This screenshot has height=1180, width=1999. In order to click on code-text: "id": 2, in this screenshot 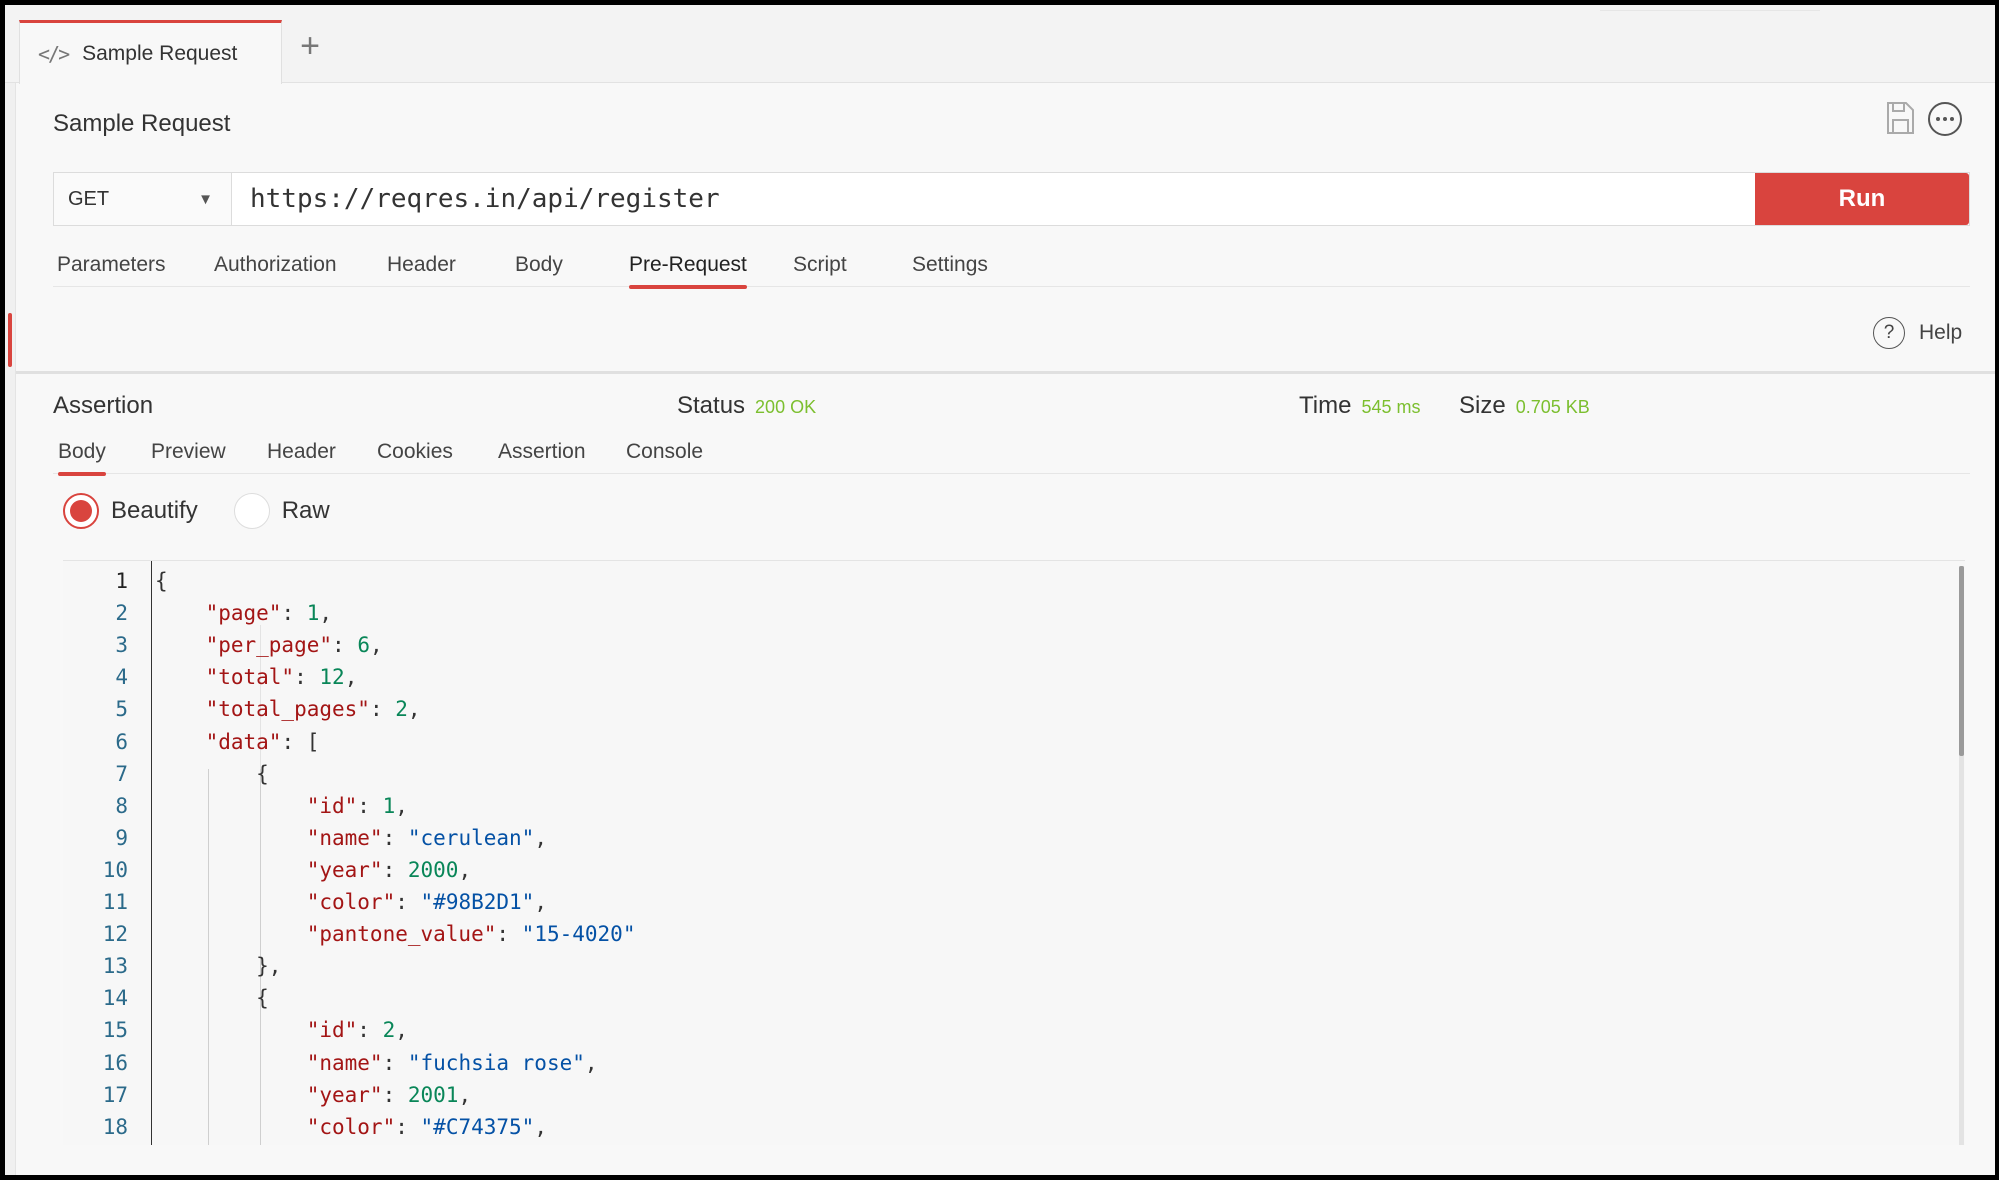, I will do `click(357, 1030)`.